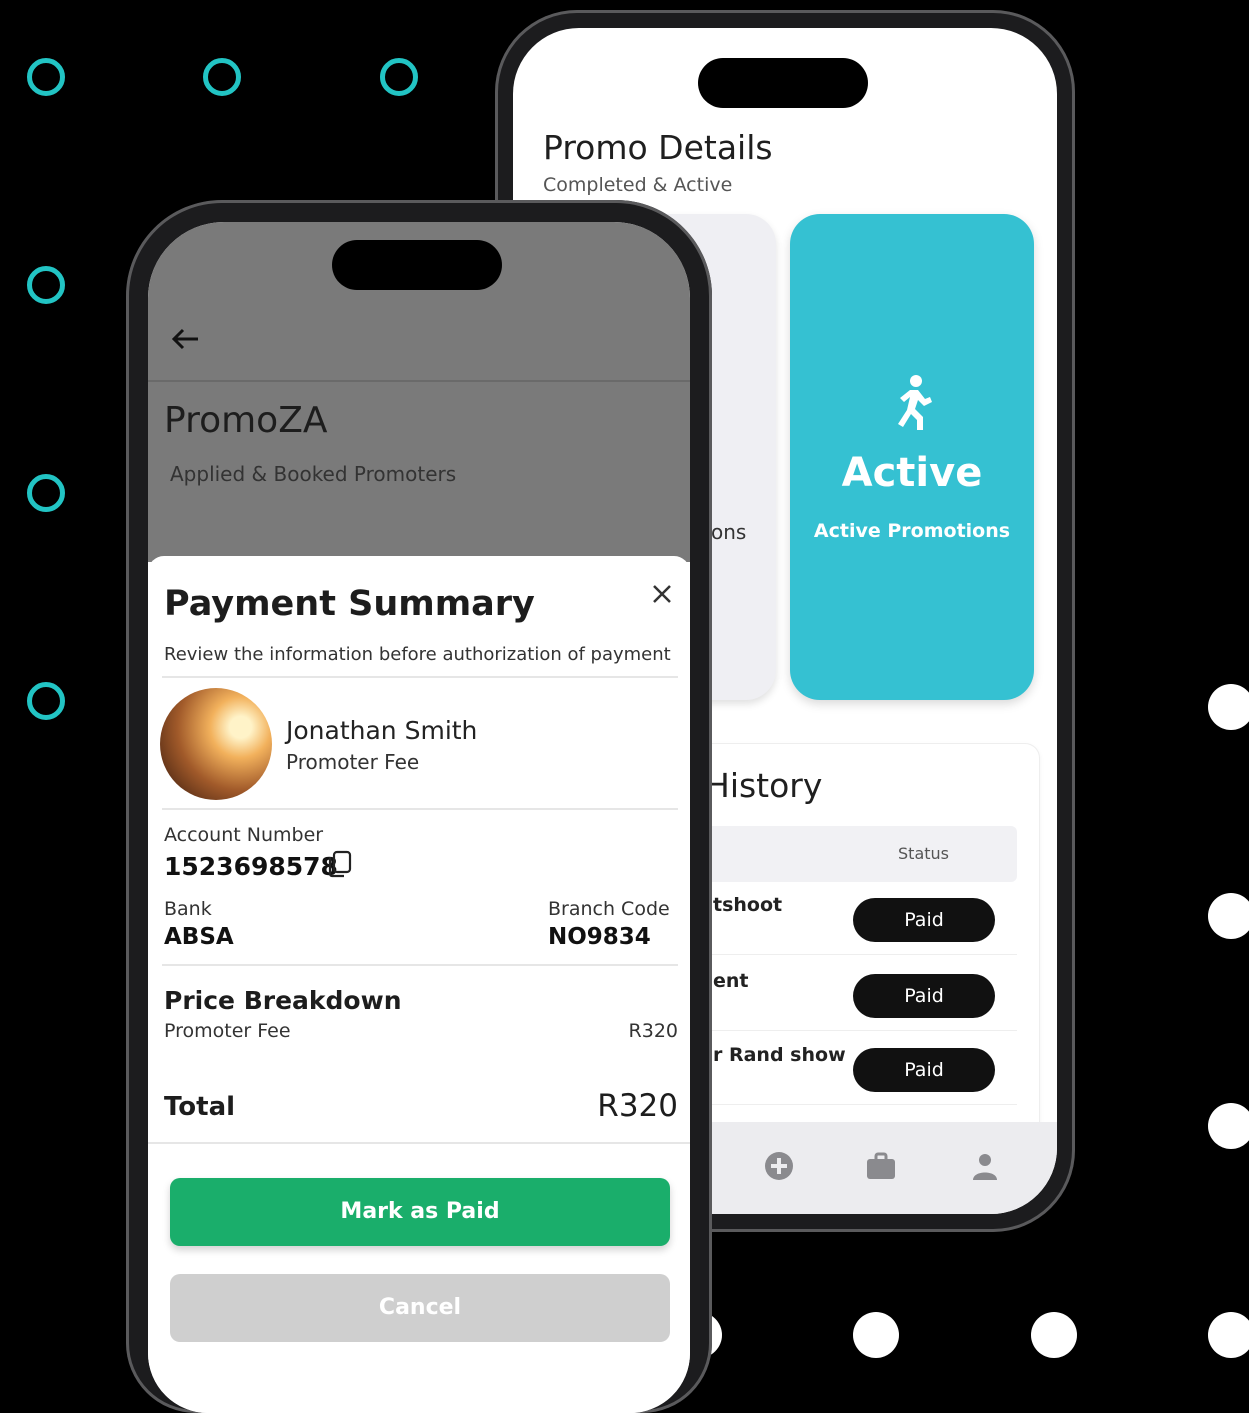  Describe the element at coordinates (420, 1308) in the screenshot. I see `cancel-button: Cancel` at that location.